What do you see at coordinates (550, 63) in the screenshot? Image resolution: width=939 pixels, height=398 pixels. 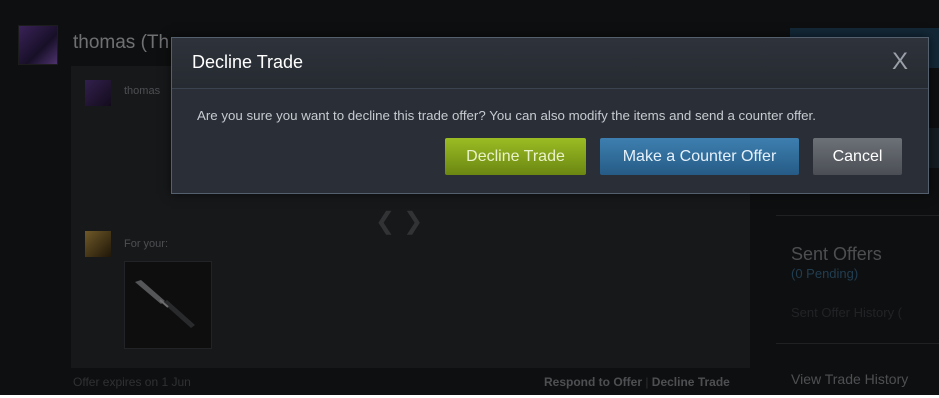 I see `dialog-header: Decline Trade X` at bounding box center [550, 63].